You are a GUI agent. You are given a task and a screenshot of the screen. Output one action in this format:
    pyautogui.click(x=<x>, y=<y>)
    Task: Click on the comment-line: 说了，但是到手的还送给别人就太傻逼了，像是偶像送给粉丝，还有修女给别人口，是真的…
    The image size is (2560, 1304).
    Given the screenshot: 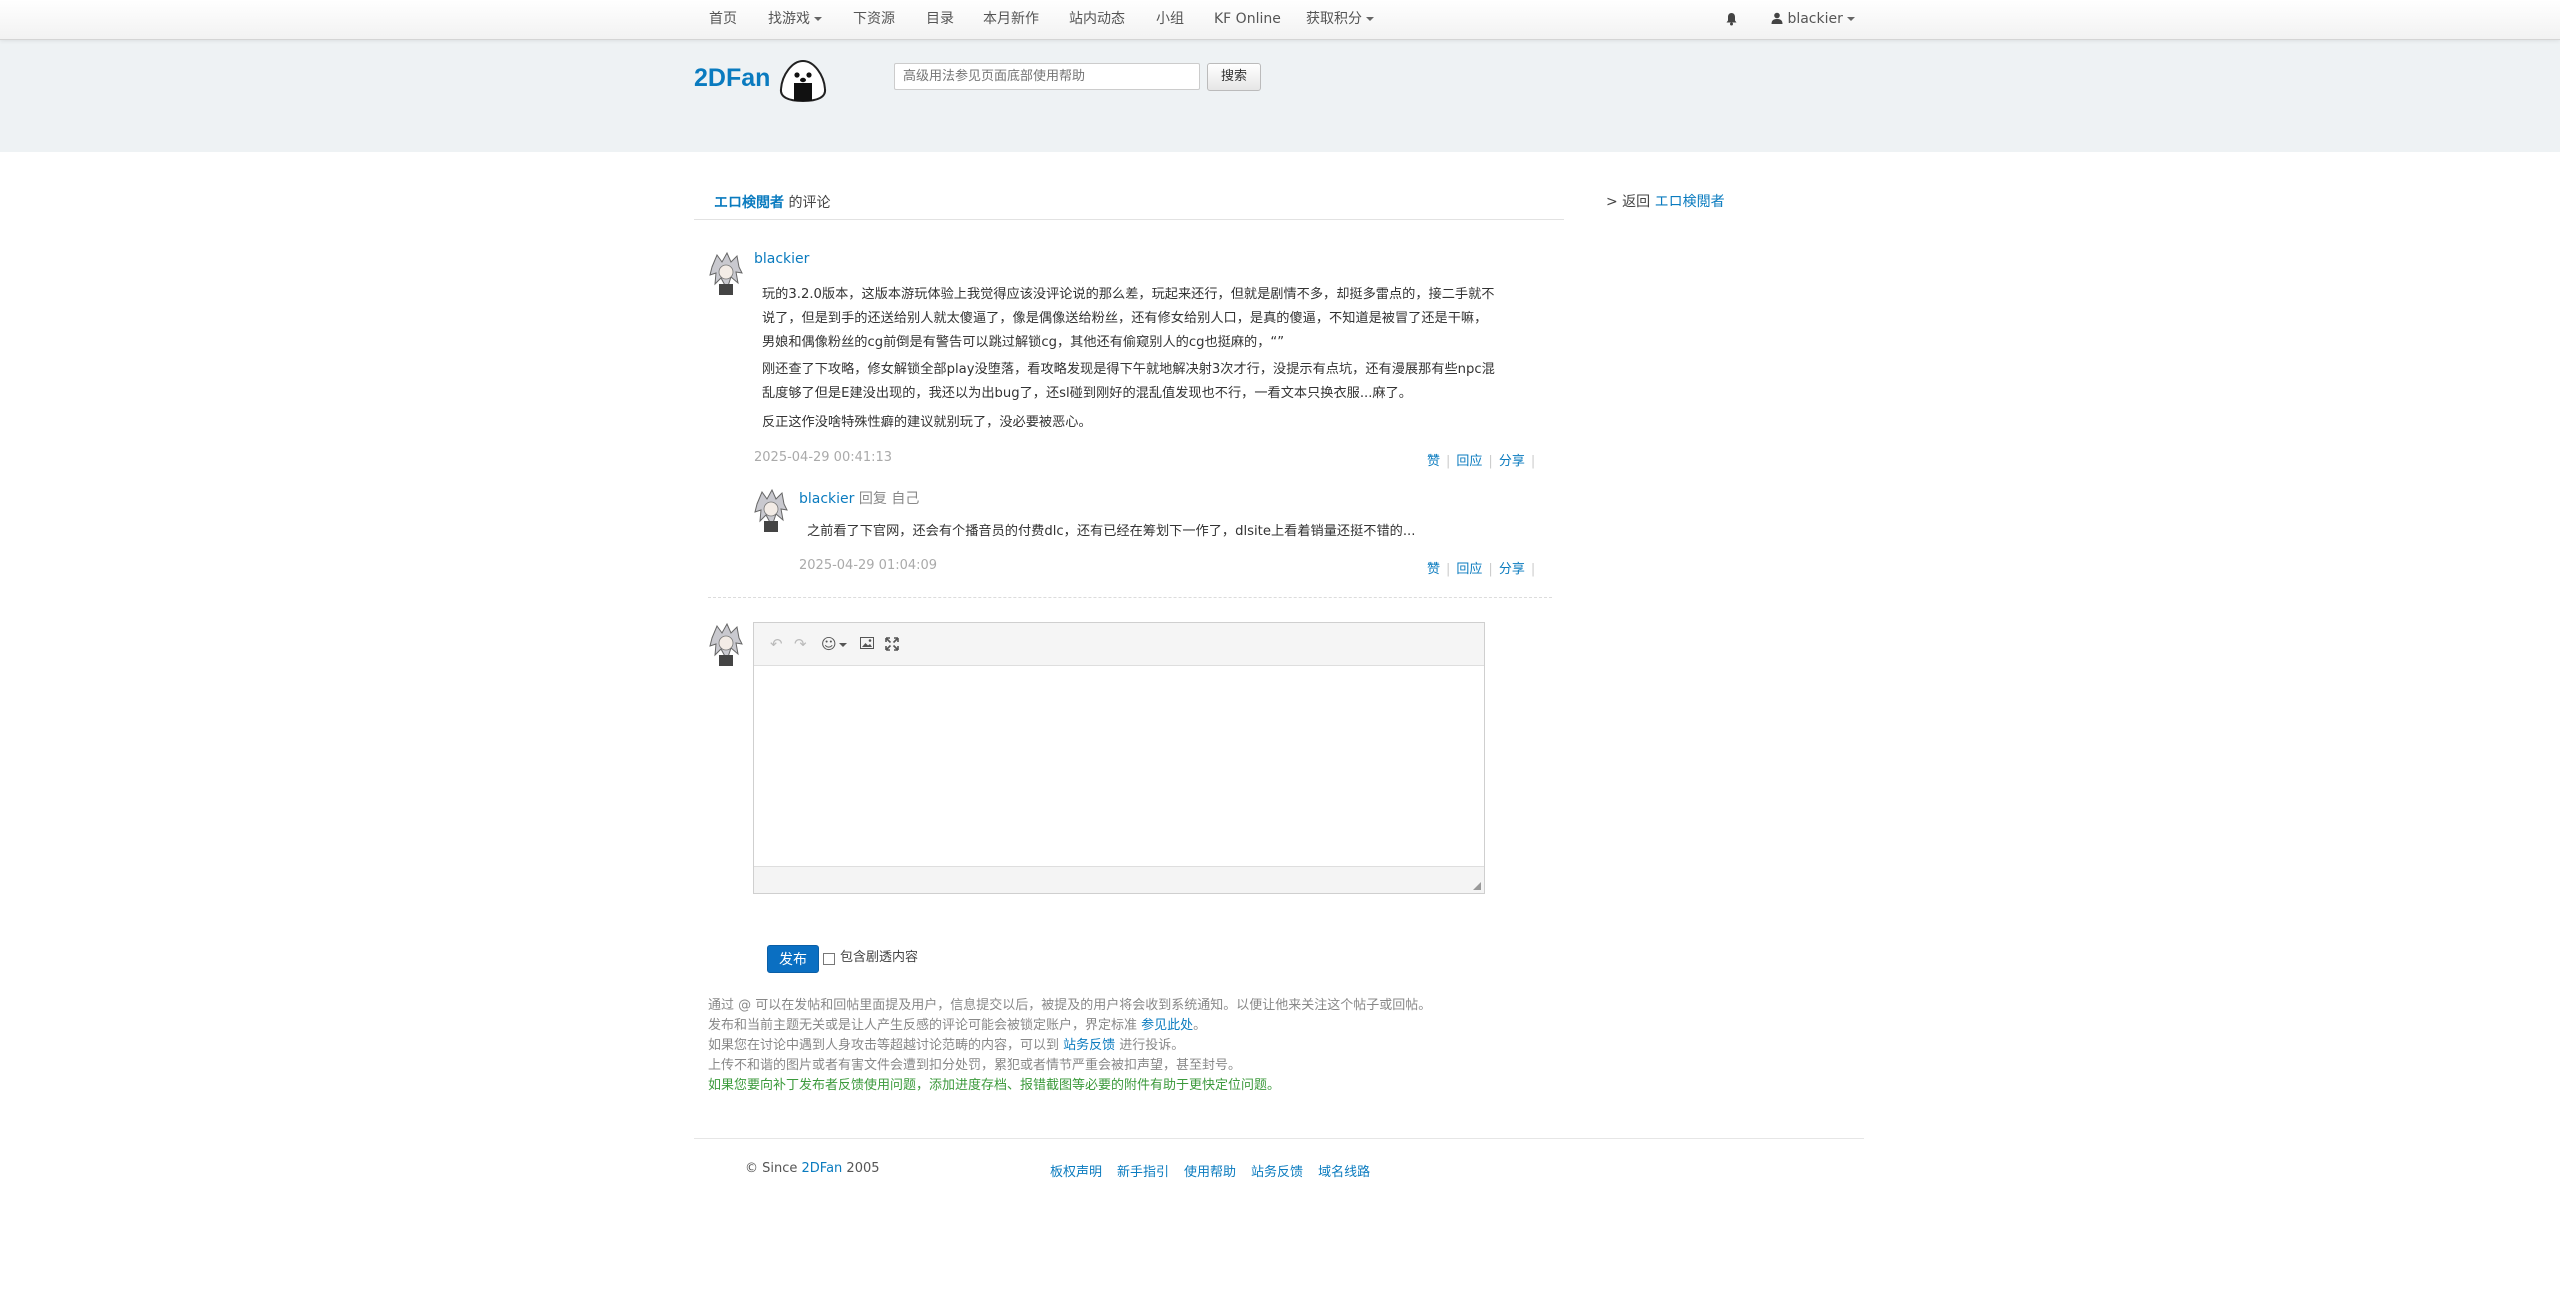 What is the action you would take?
    pyautogui.click(x=1125, y=318)
    